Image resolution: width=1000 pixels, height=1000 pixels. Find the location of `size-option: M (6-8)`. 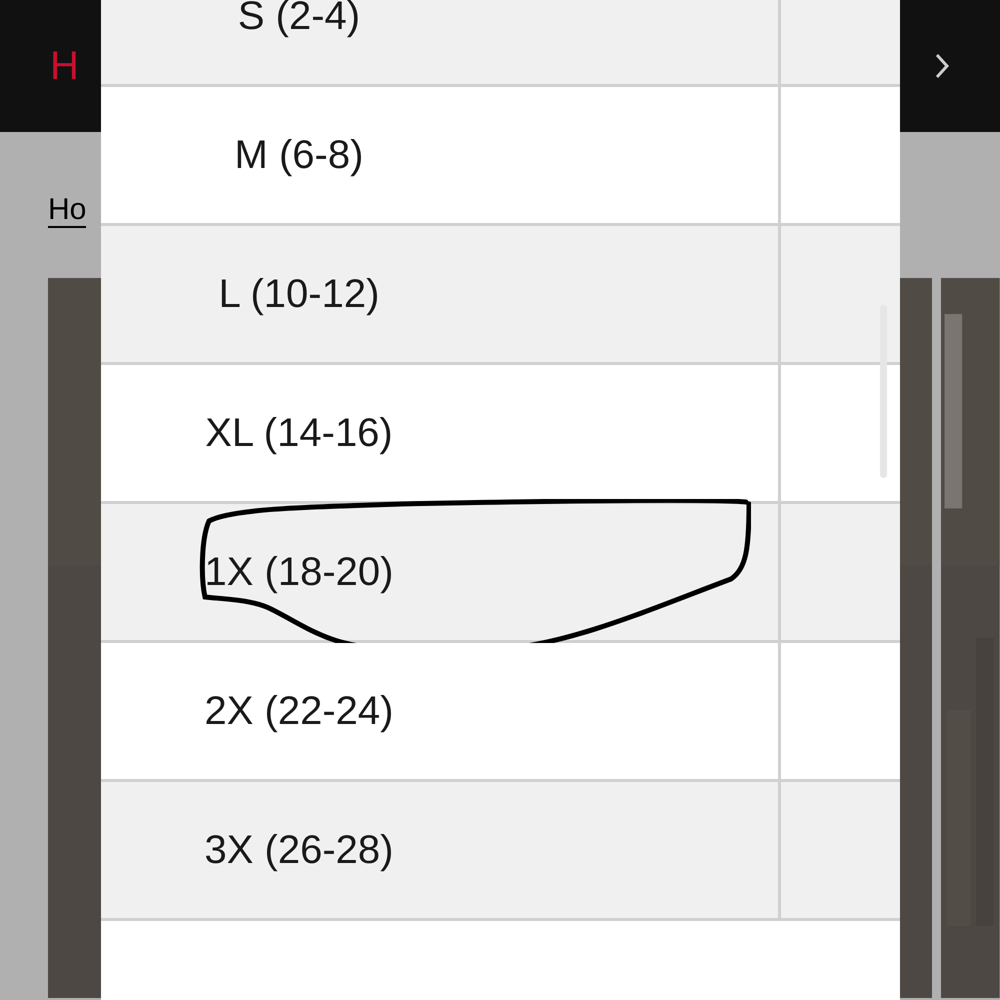

size-option: M (6-8) is located at coordinates (500, 156).